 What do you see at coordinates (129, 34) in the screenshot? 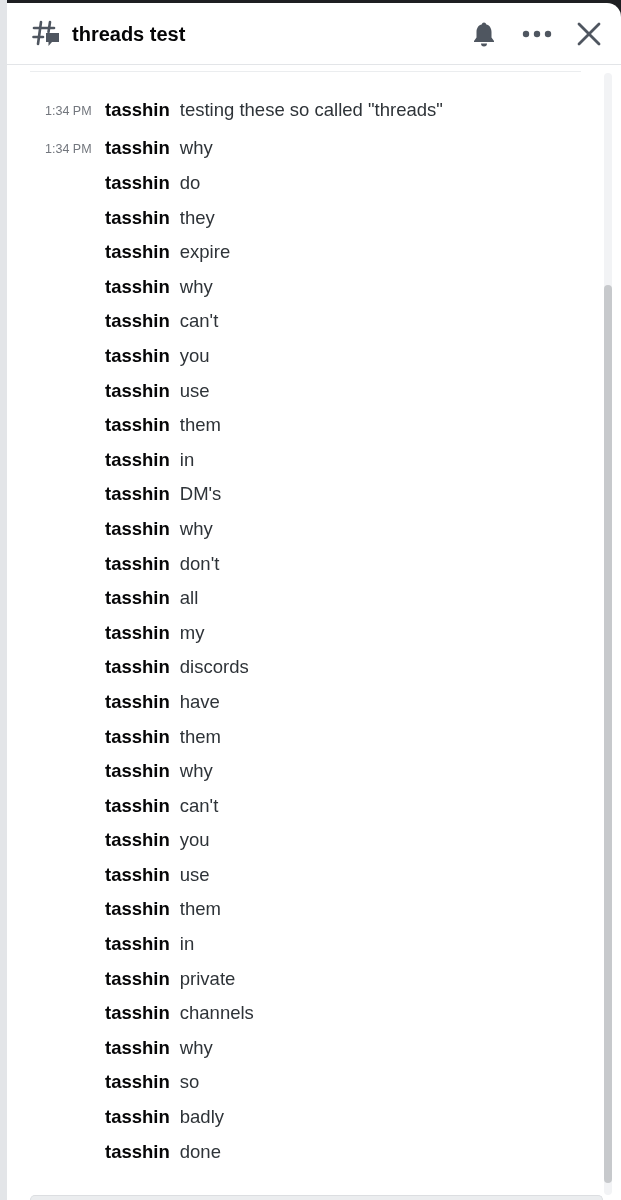
I see `thread-title: threads test` at bounding box center [129, 34].